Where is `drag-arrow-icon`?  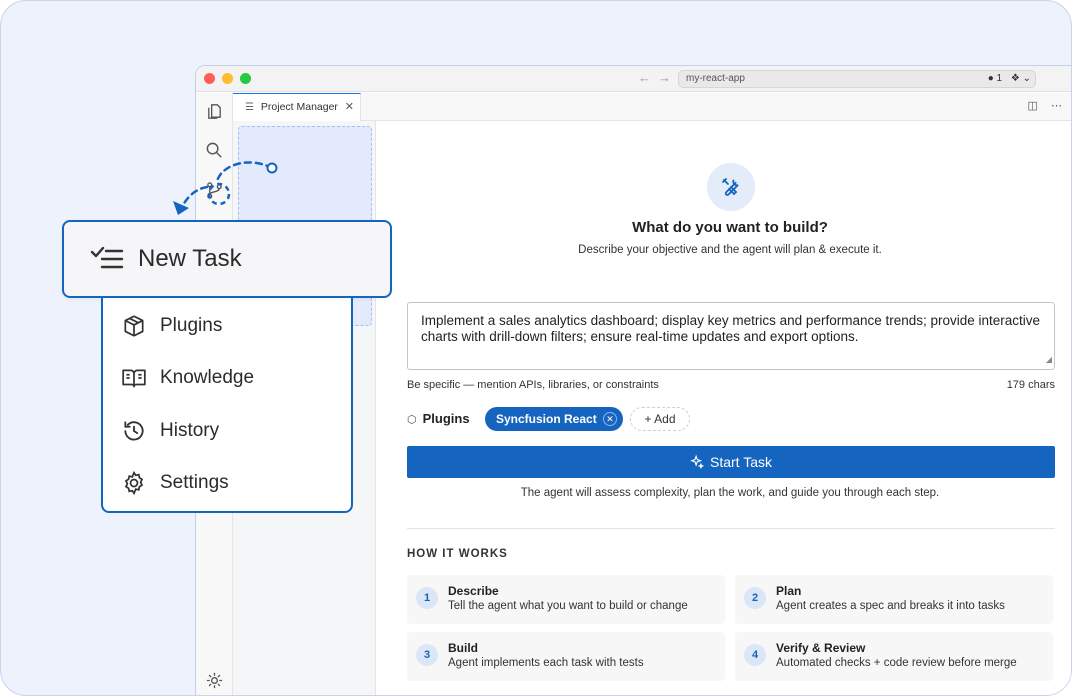 drag-arrow-icon is located at coordinates (225, 188).